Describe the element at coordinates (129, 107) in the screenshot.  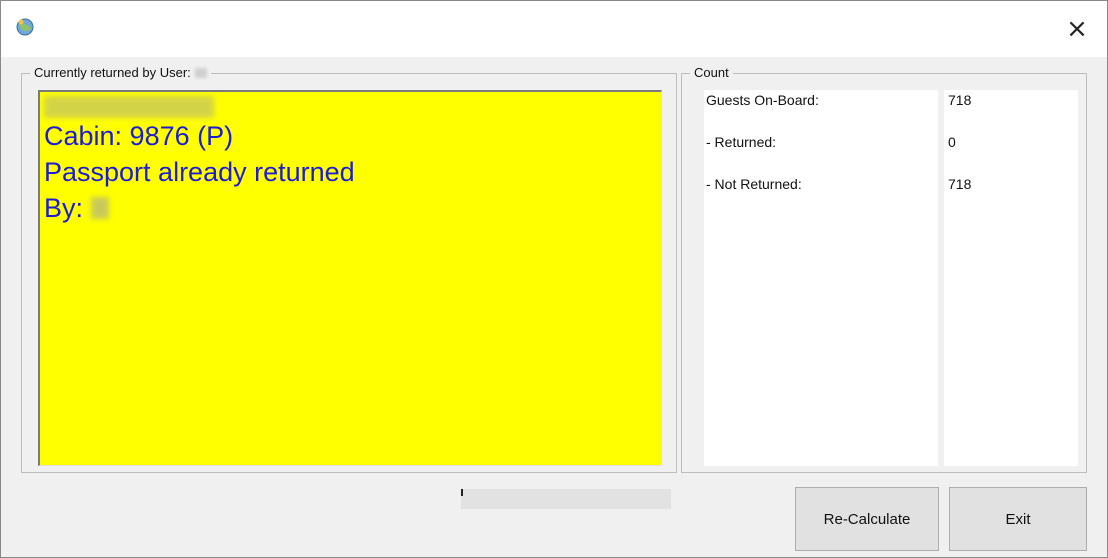
I see `guest-name-redacted` at that location.